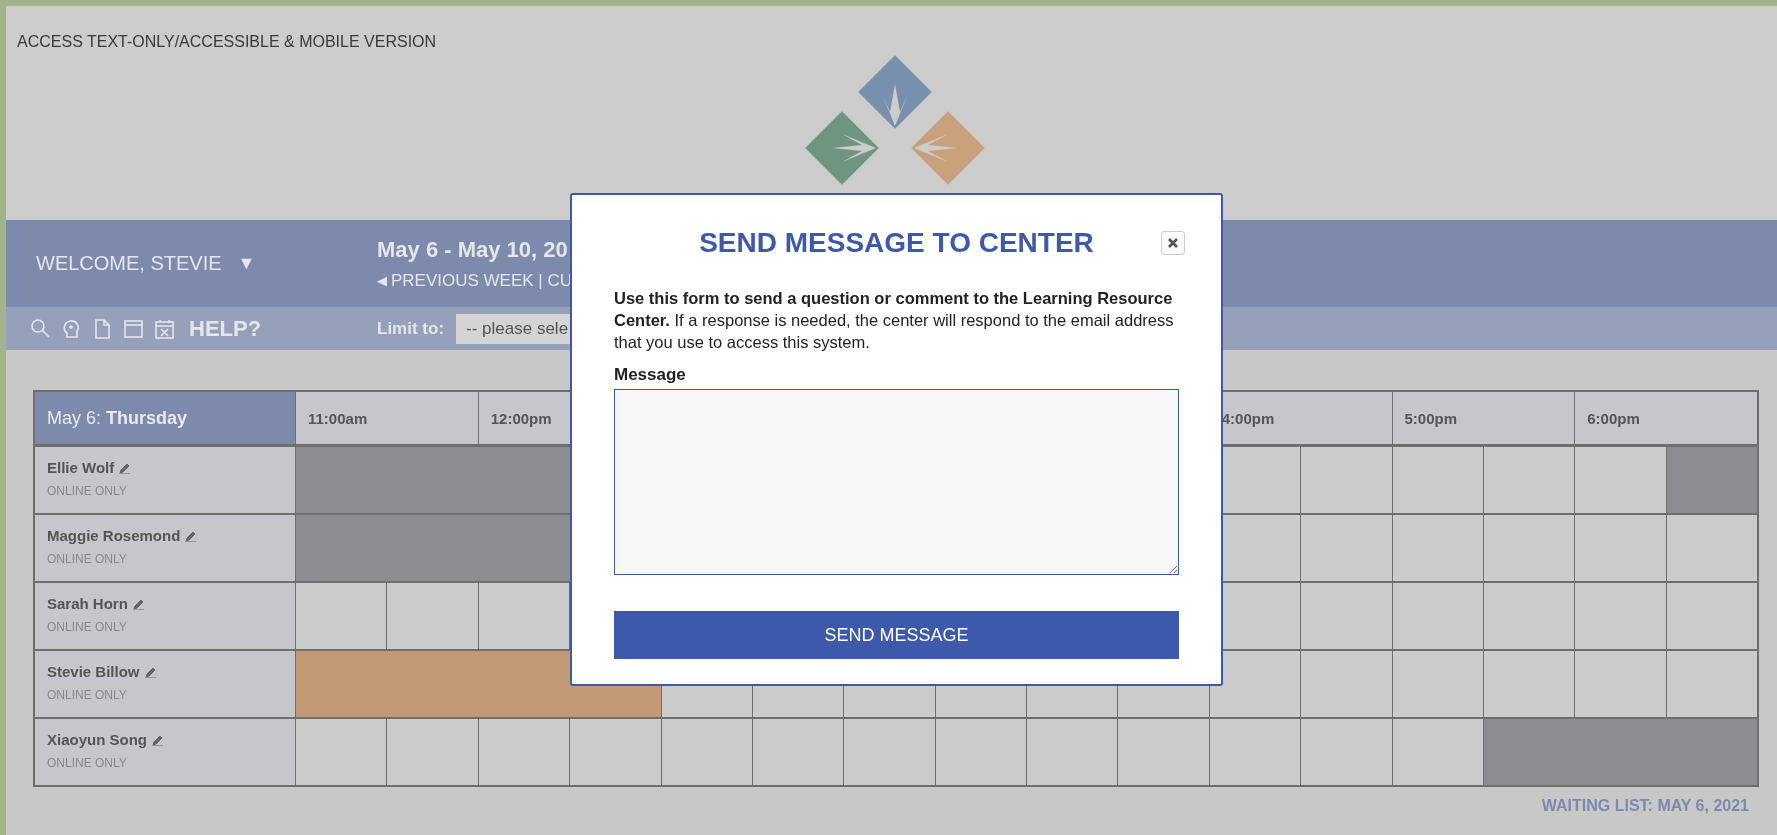 The image size is (1777, 835). Describe the element at coordinates (129, 263) in the screenshot. I see `welcome-menu: WELCOME, STEVIE` at that location.